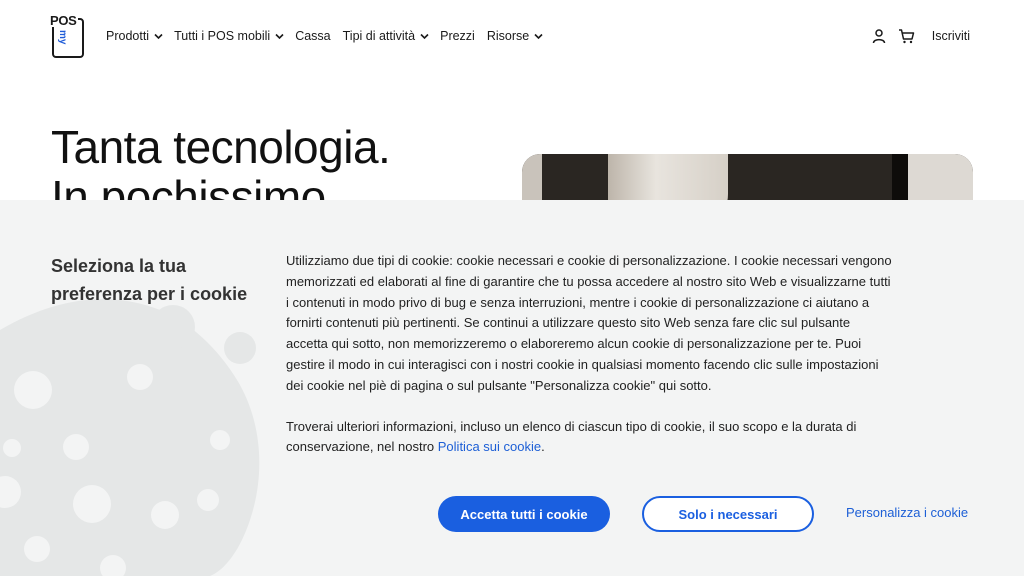 The height and width of the screenshot is (576, 1024). Describe the element at coordinates (489, 446) in the screenshot. I see `cookie-policy-link: Politica sui cookie` at that location.